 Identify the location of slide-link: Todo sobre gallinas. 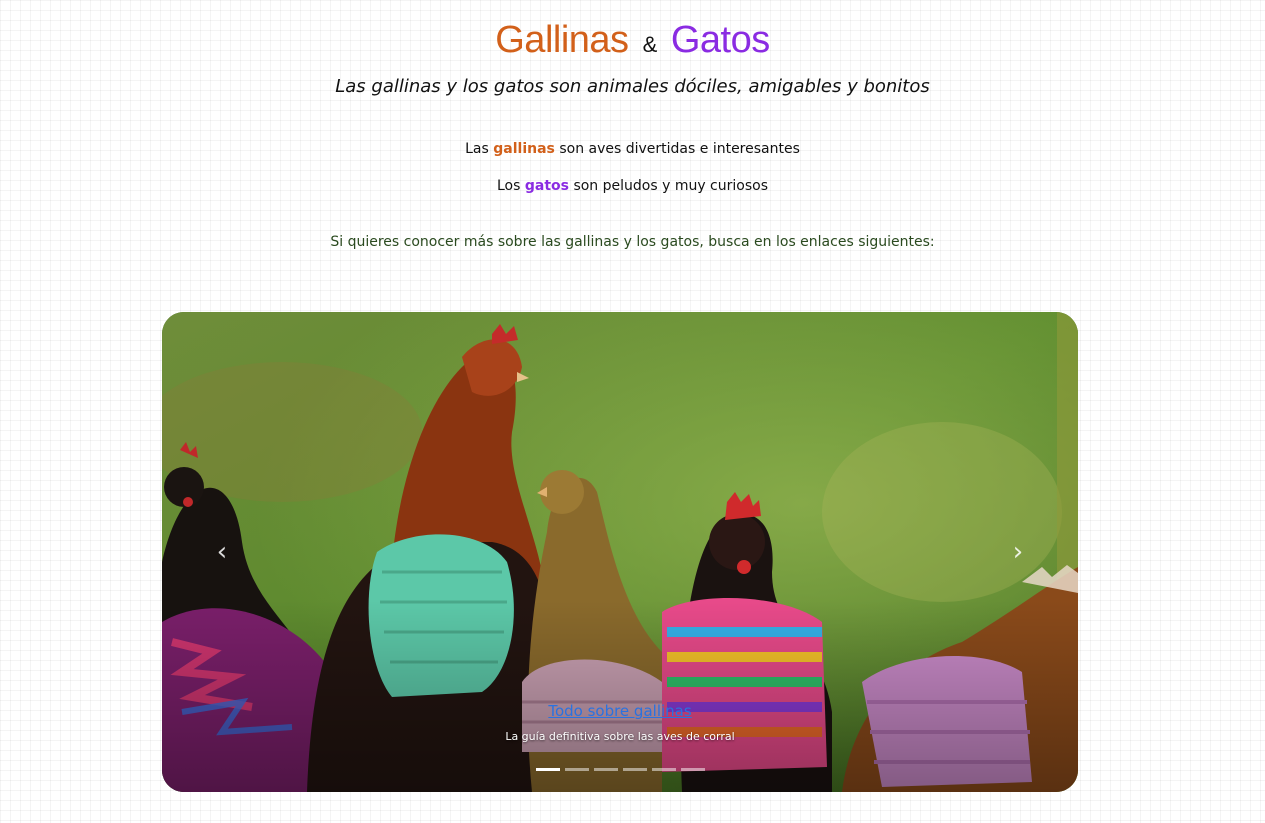
(619, 711).